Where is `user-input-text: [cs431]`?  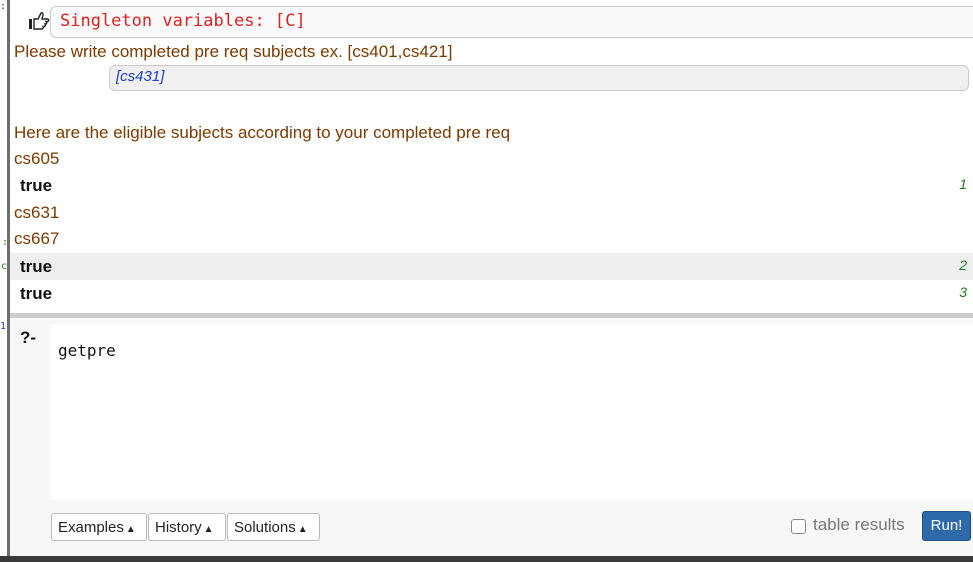
user-input-text: [cs431] is located at coordinates (140, 76).